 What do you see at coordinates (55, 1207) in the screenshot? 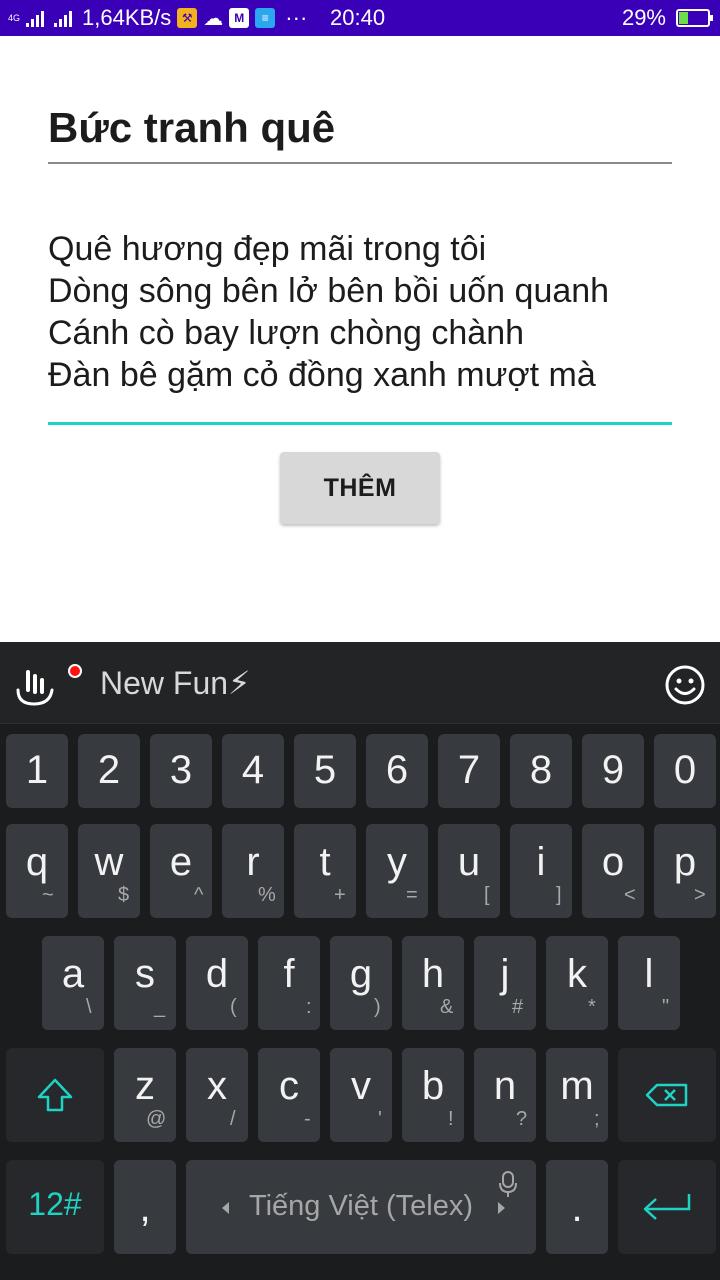
I see `symbols-key: 12#` at bounding box center [55, 1207].